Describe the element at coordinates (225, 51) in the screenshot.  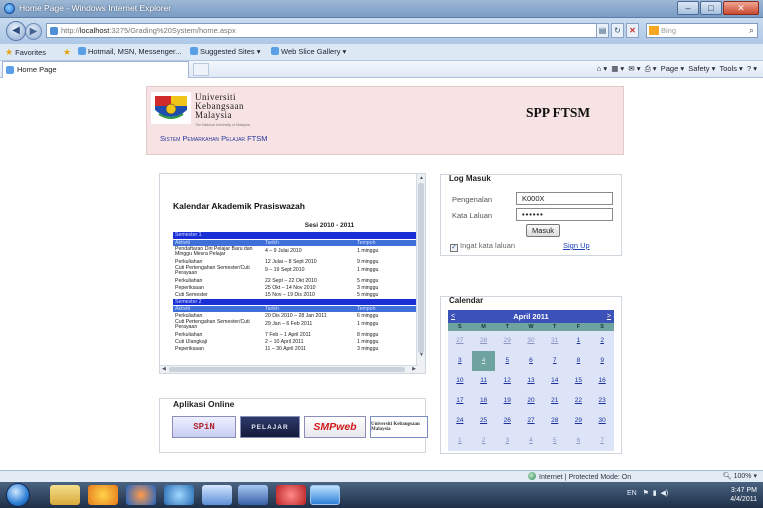
I see `favorite-suggested-sites: Suggested Sites ▾` at that location.